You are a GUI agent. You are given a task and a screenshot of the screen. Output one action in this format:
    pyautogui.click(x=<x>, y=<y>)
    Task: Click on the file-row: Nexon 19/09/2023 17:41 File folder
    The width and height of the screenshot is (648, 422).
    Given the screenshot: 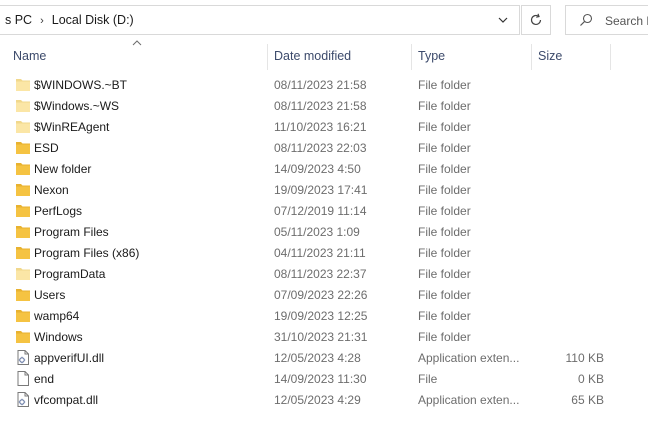 What is the action you would take?
    pyautogui.click(x=324, y=189)
    